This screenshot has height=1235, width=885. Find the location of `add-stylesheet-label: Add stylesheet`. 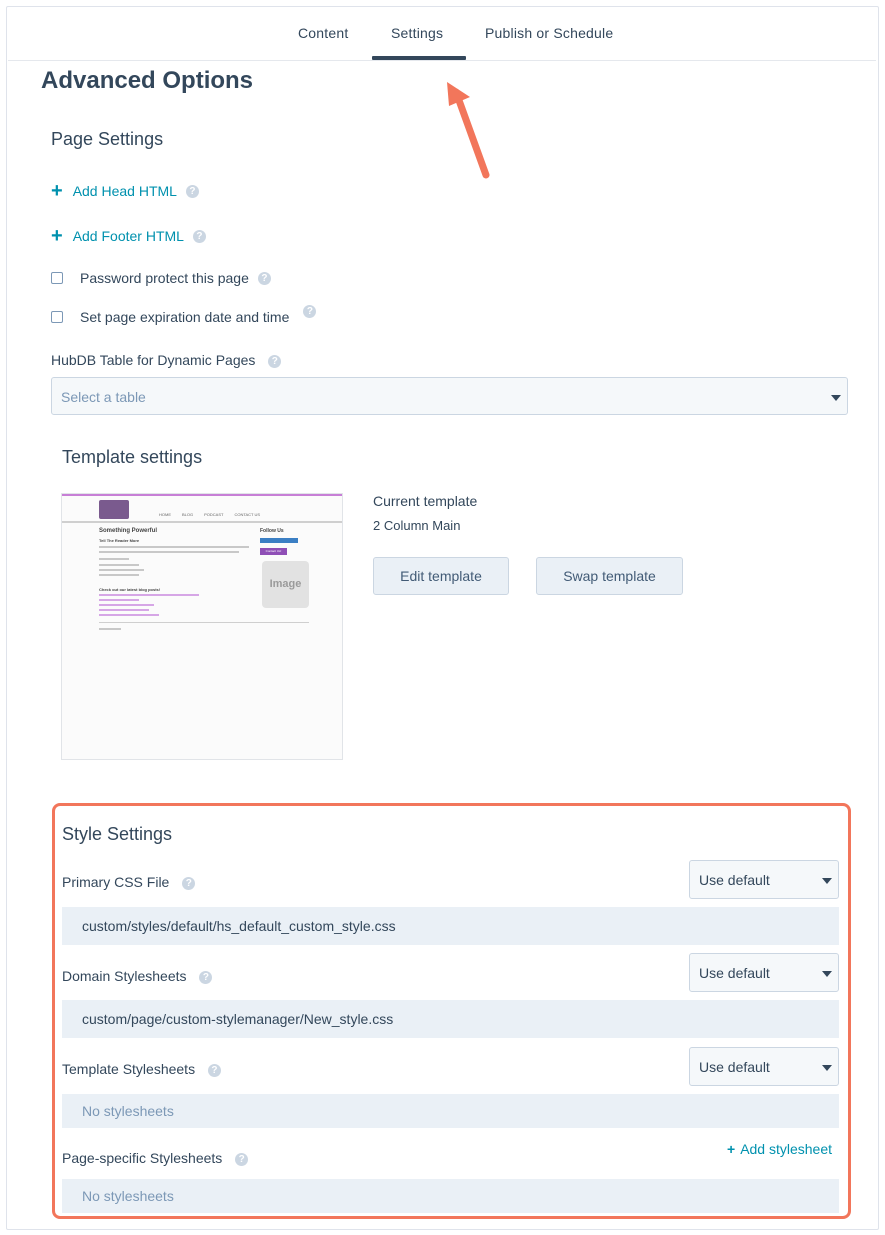

add-stylesheet-label: Add stylesheet is located at coordinates (786, 1149).